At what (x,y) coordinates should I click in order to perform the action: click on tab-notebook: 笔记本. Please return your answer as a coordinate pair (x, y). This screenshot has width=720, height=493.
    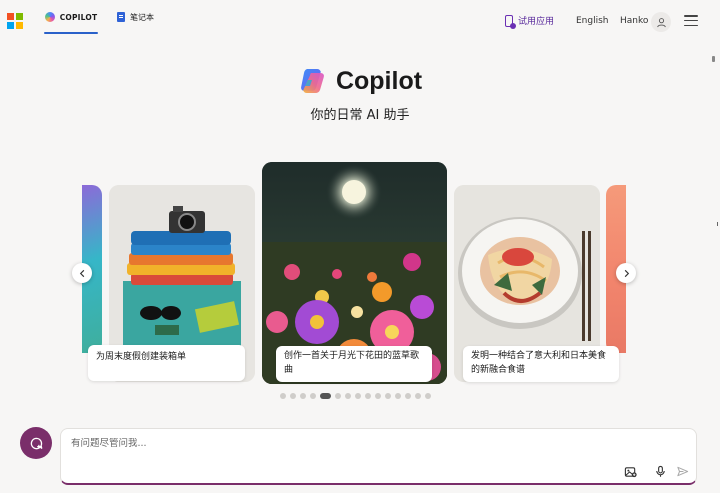
    Looking at the image, I should click on (135, 17).